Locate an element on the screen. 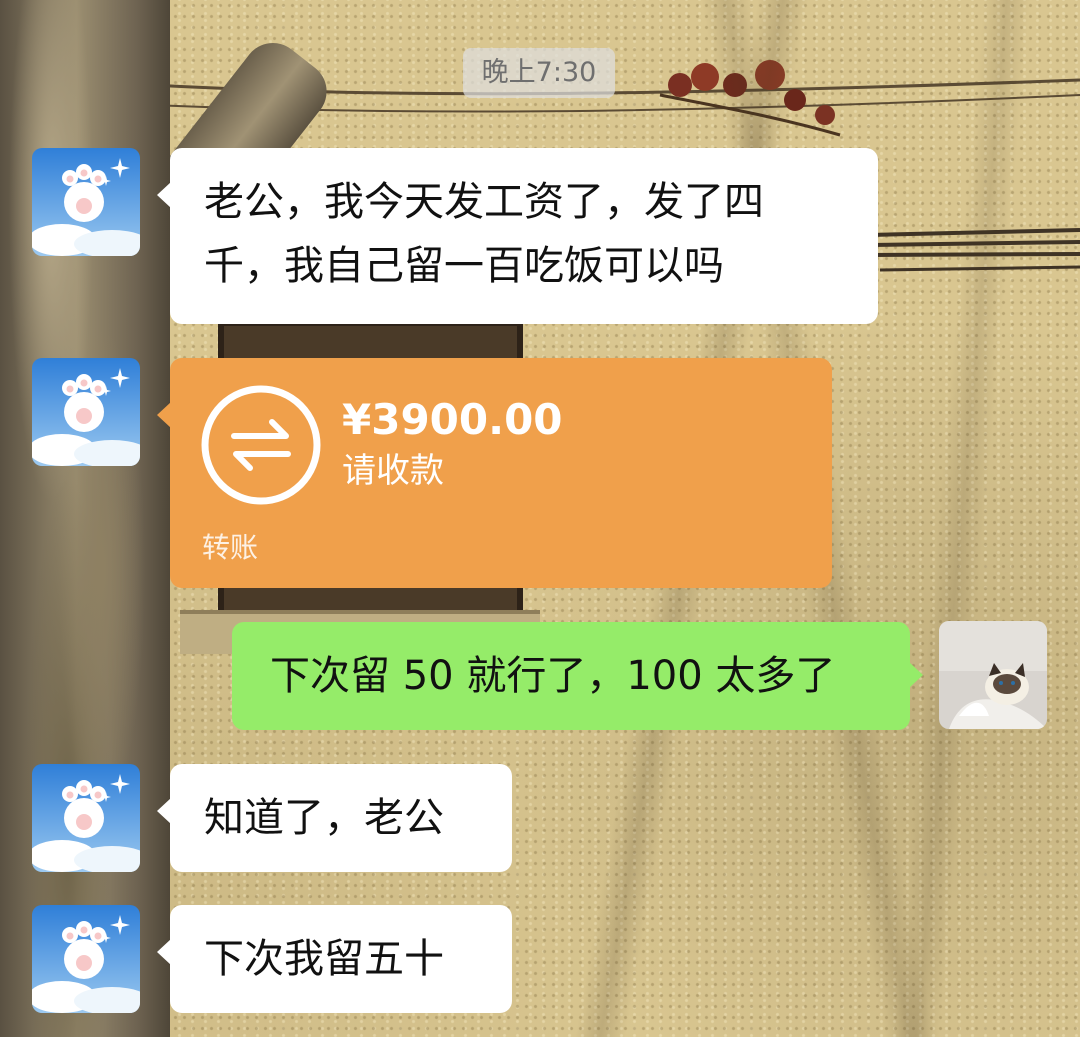 This screenshot has width=1080, height=1037. message-text: 下次留 50 就行了，100 太多了 is located at coordinates (553, 676).